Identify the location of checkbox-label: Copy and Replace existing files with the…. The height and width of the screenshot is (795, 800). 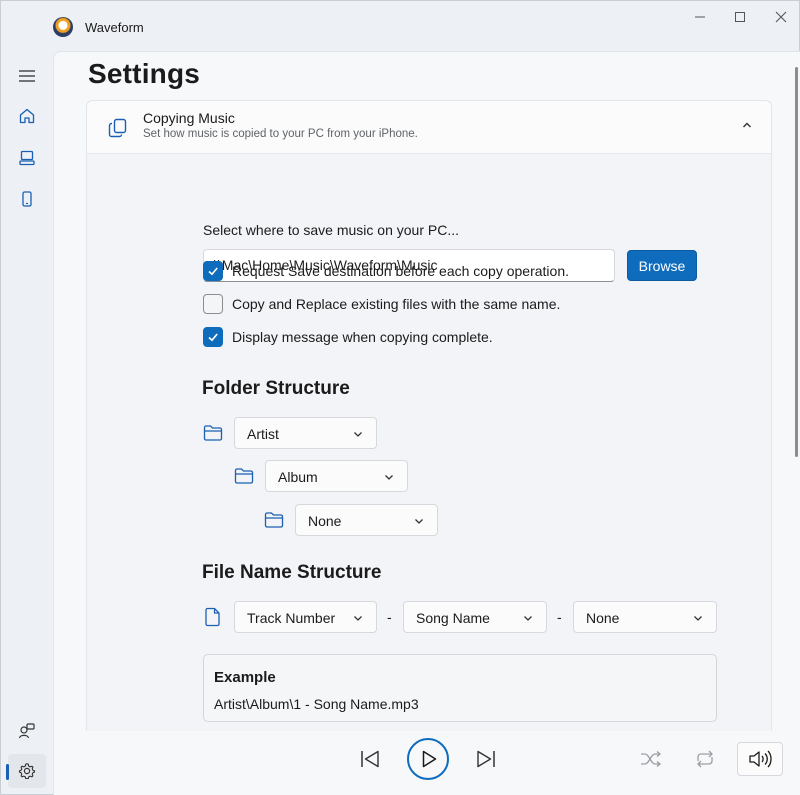
(396, 304).